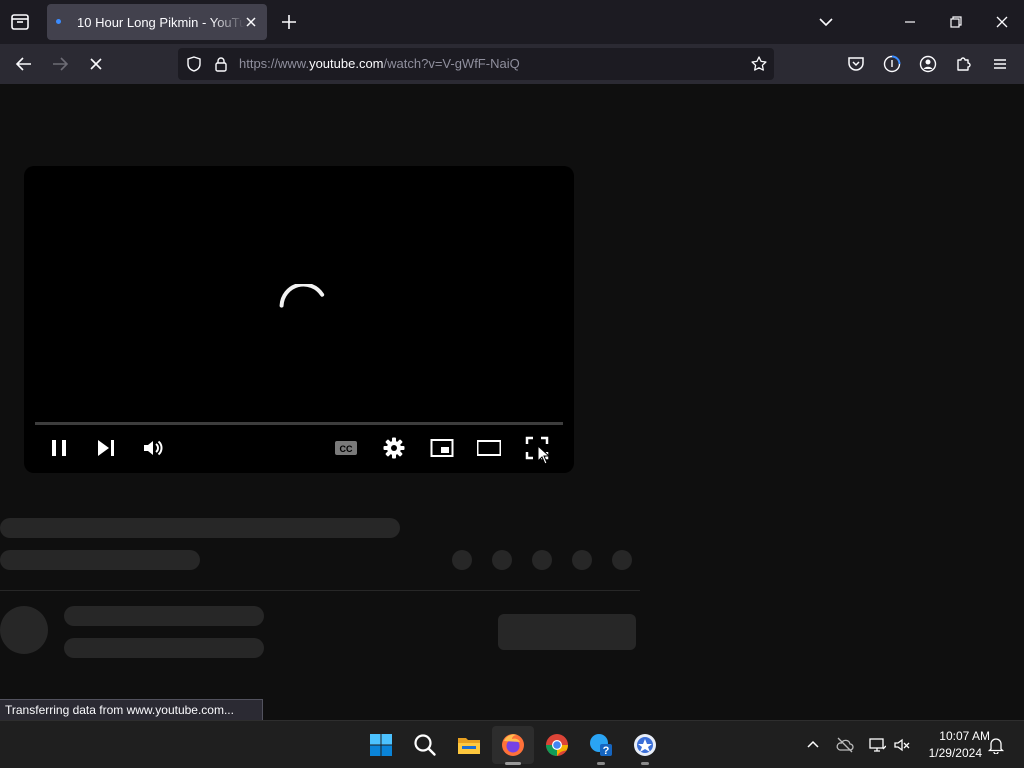 This screenshot has width=1024, height=768. Describe the element at coordinates (826, 22) in the screenshot. I see `chevron-down-icon` at that location.